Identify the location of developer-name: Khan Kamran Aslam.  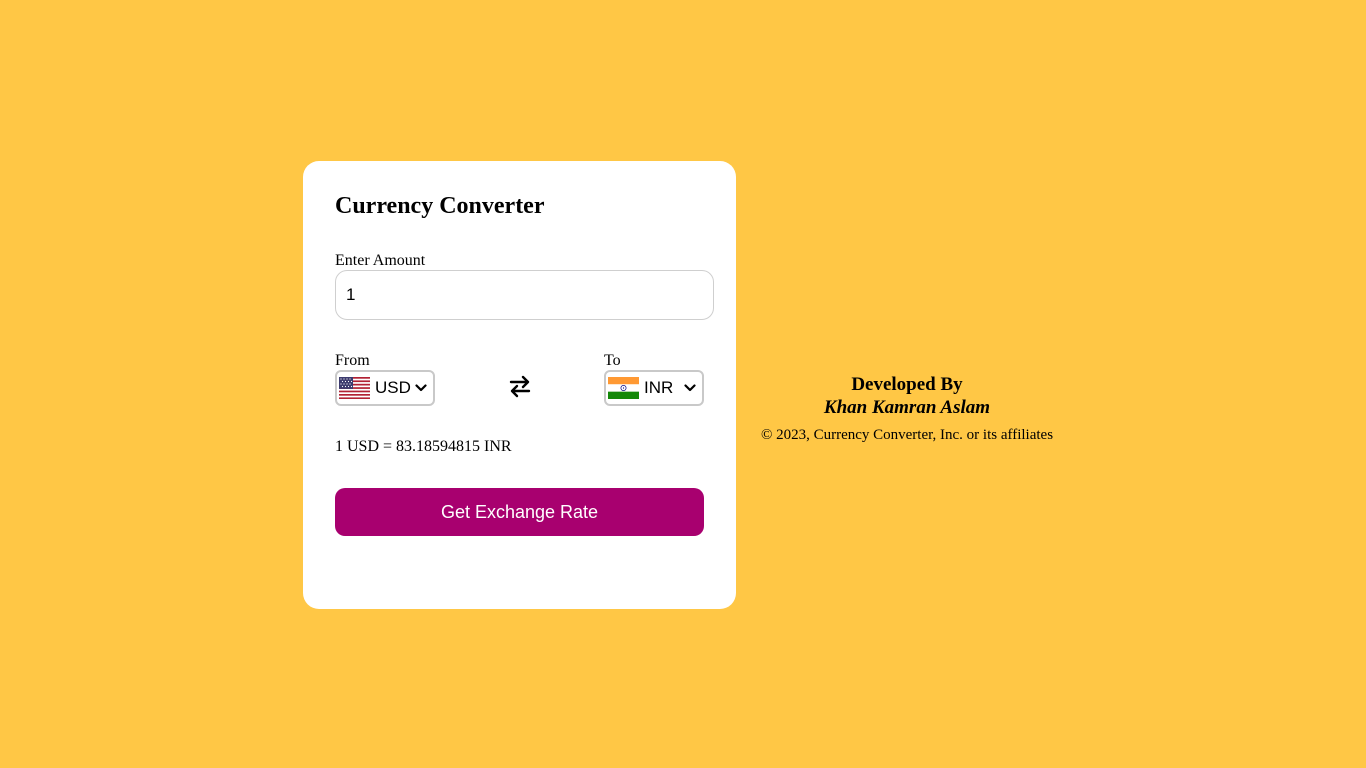
(907, 407).